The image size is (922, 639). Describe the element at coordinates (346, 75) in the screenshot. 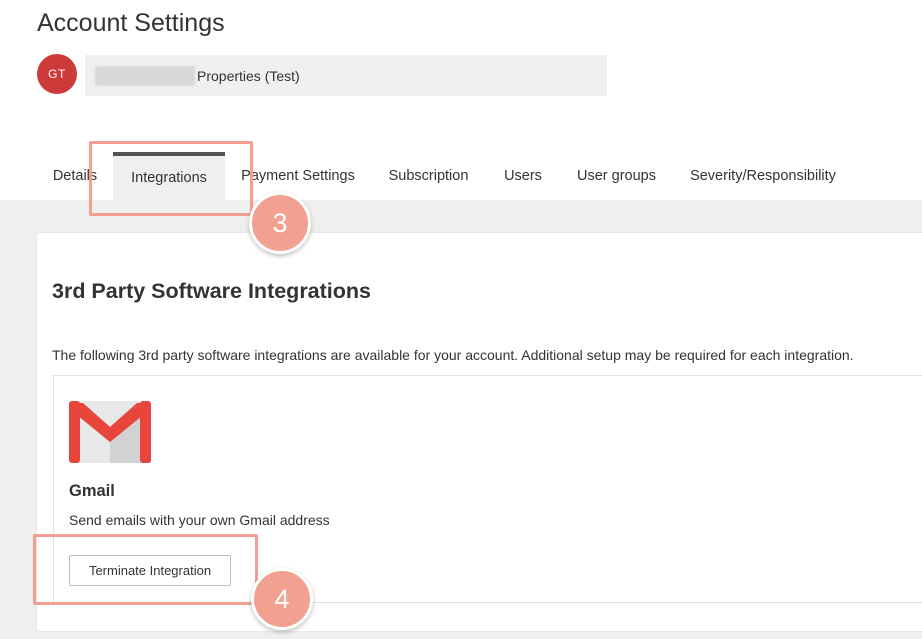

I see `account-name-field: Properties (Test)` at that location.